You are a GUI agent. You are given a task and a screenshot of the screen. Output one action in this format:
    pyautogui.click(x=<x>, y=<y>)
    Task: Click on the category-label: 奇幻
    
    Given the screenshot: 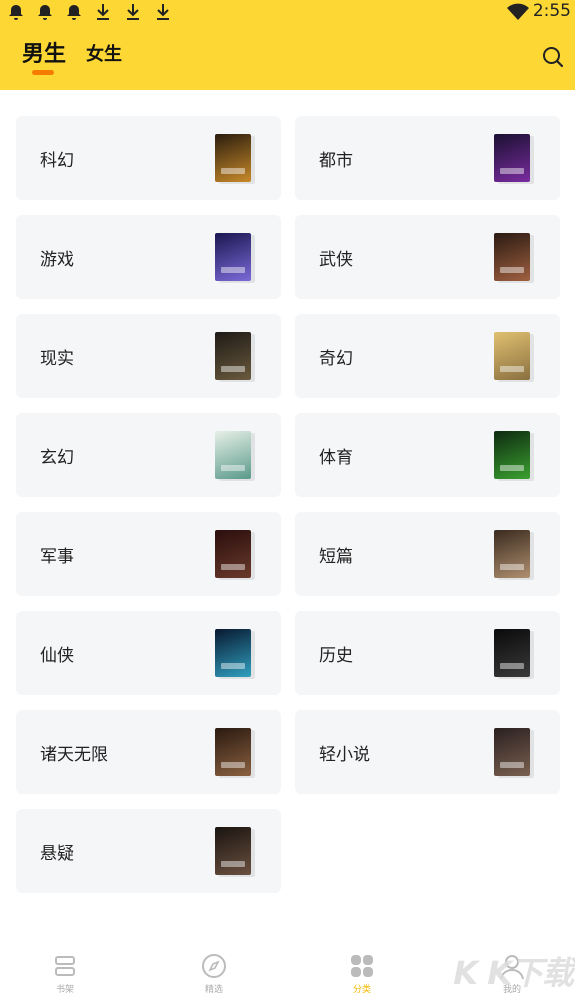 What is the action you would take?
    pyautogui.click(x=336, y=359)
    